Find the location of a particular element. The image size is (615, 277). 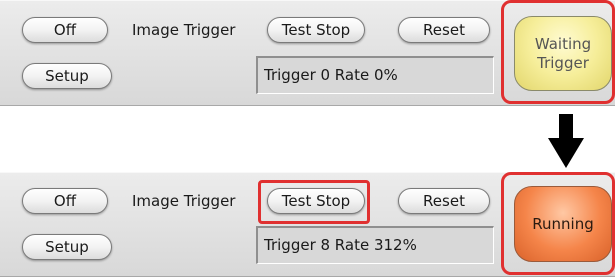

down-arrow-icon is located at coordinates (566, 141).